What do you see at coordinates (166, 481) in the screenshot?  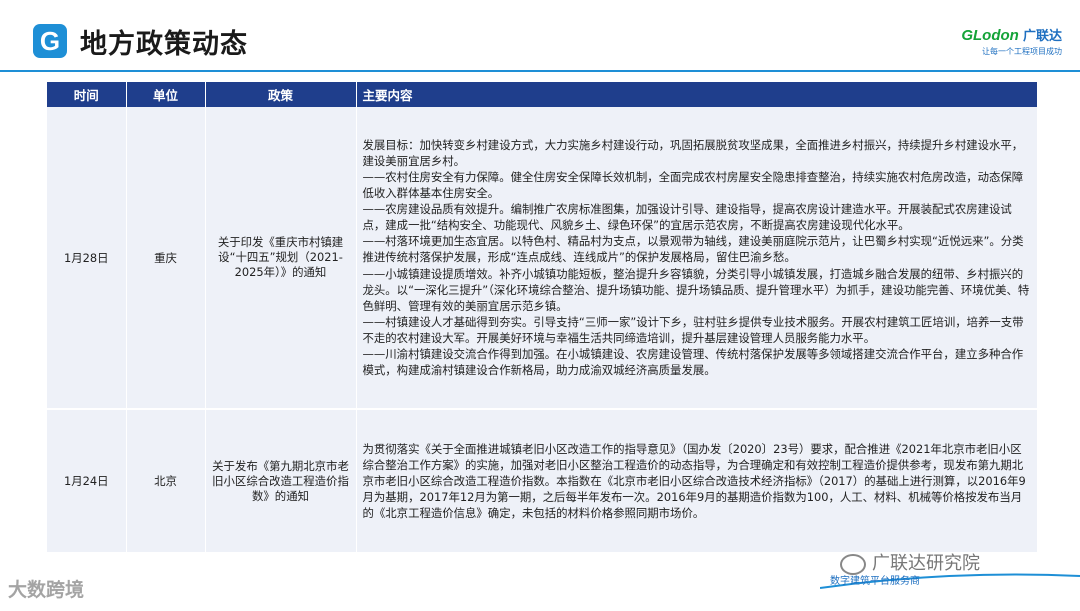 I see `cell-unit: 北京` at bounding box center [166, 481].